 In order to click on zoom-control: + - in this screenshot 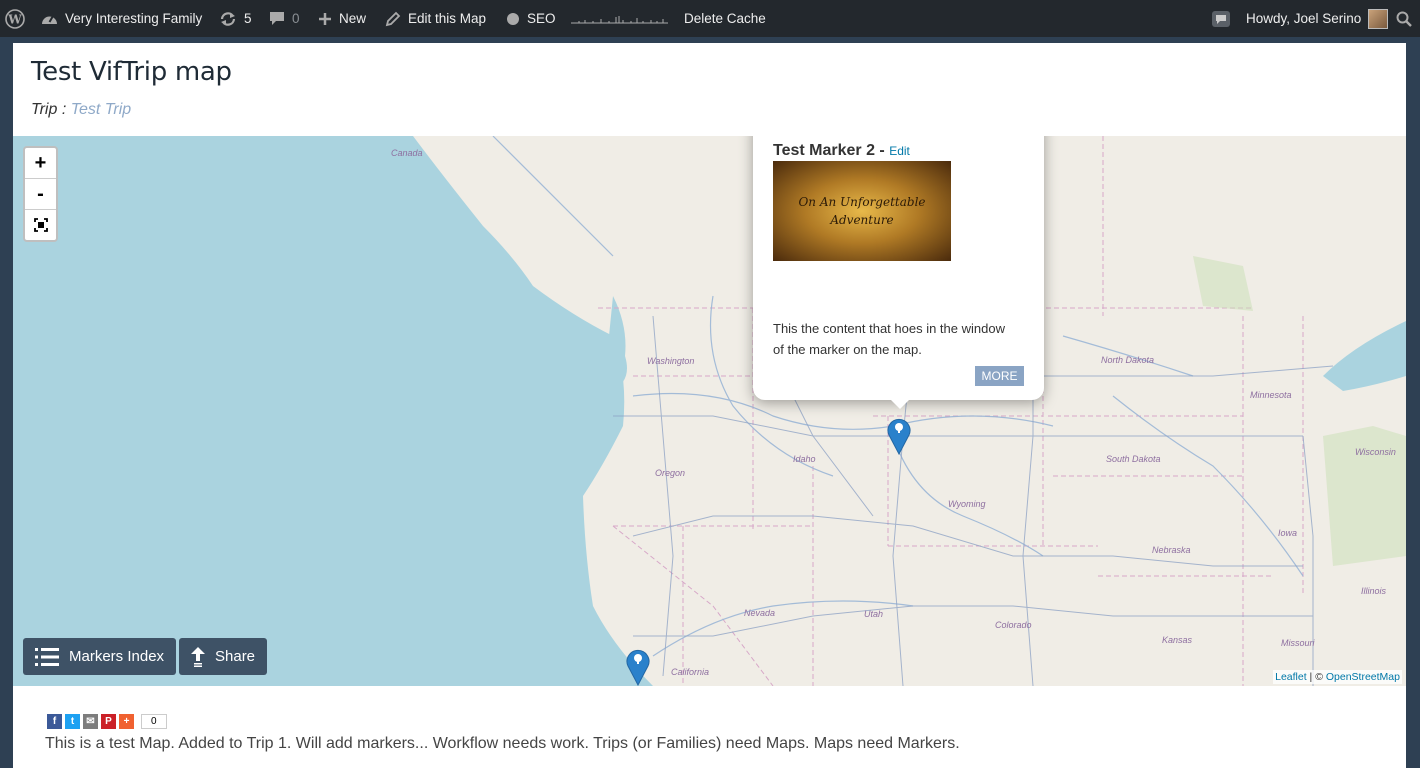, I will do `click(40, 194)`.